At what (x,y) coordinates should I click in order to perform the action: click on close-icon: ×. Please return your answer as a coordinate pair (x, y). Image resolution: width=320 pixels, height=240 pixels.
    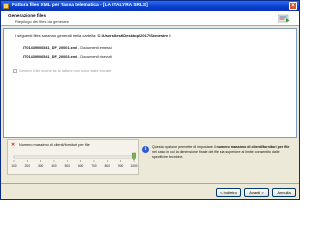
    Looking at the image, I should click on (293, 6).